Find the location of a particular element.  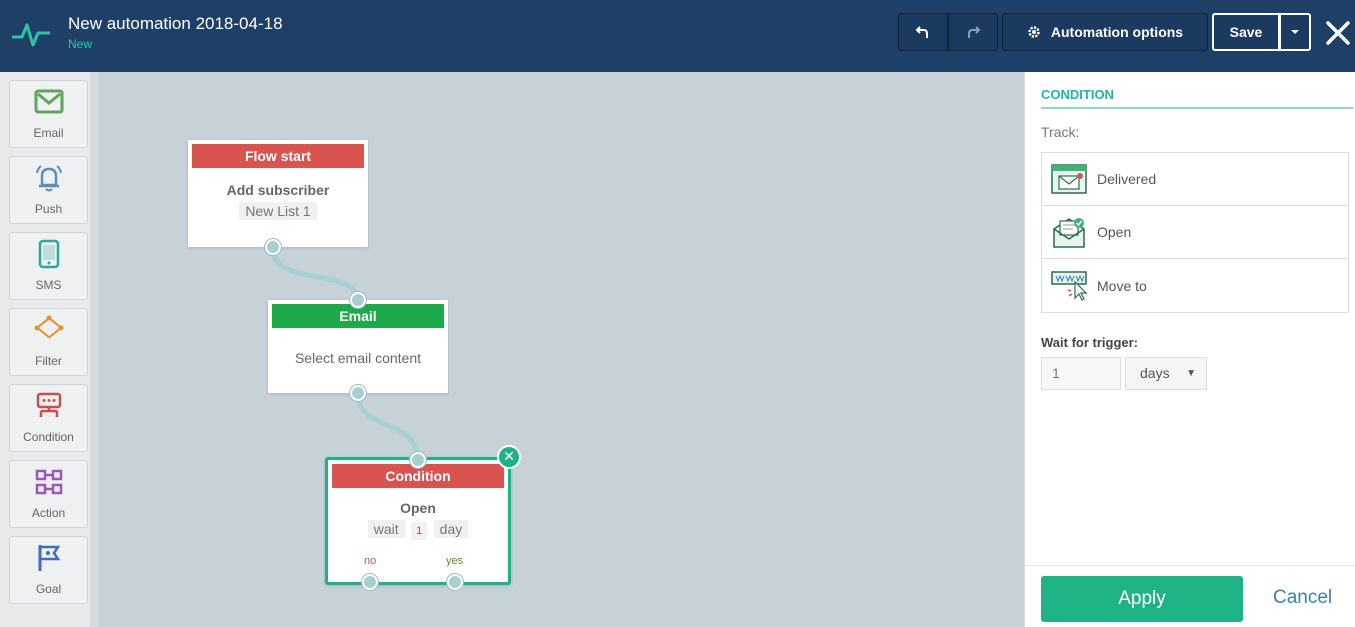

track-option-open: Open is located at coordinates (1195, 232).